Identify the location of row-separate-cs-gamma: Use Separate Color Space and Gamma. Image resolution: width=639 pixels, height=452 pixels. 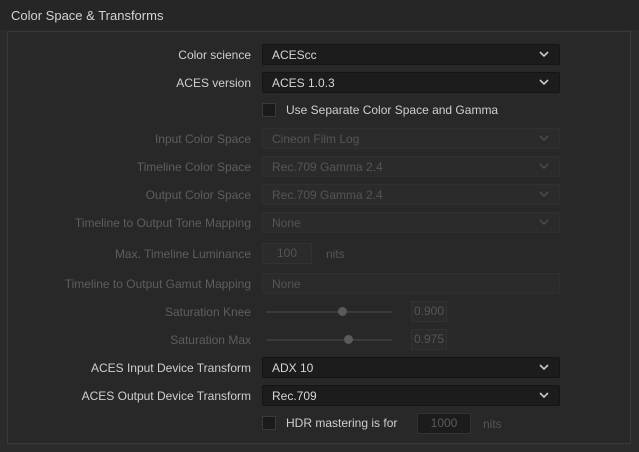
(319, 111).